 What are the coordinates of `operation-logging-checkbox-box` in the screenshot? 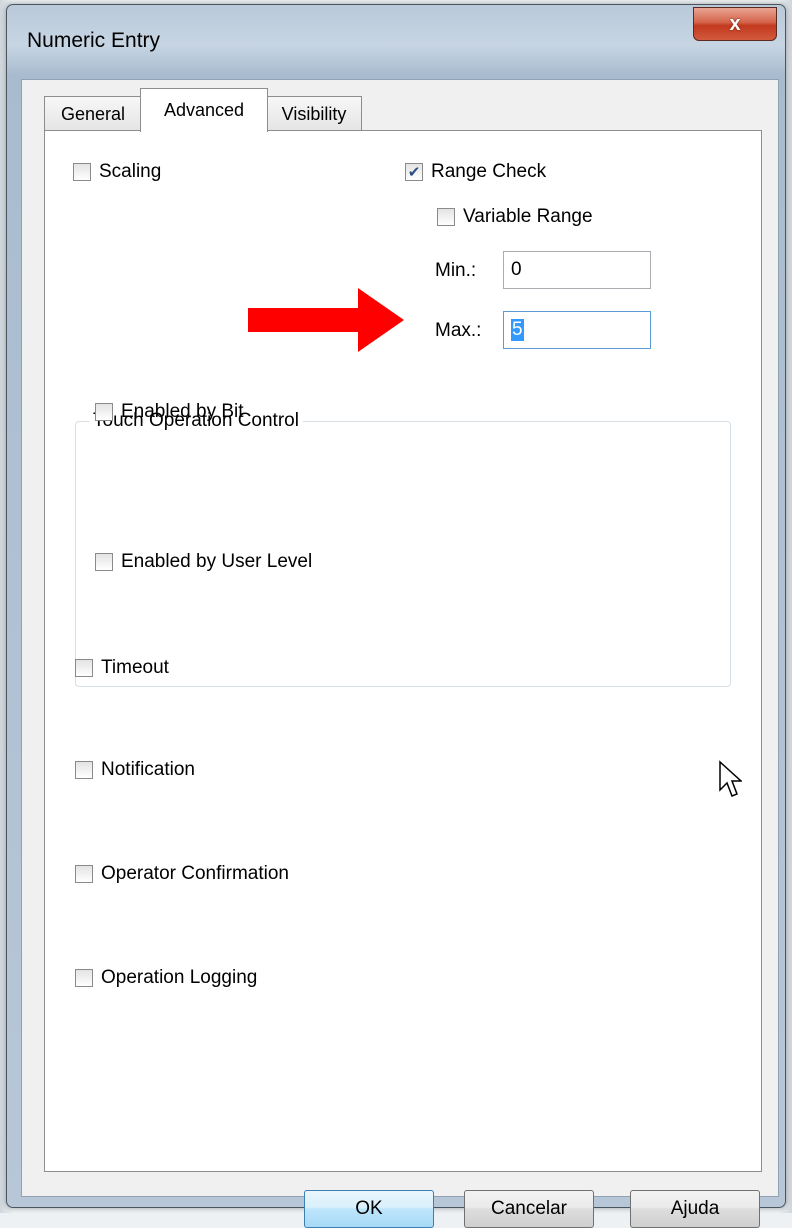 It's located at (84, 978).